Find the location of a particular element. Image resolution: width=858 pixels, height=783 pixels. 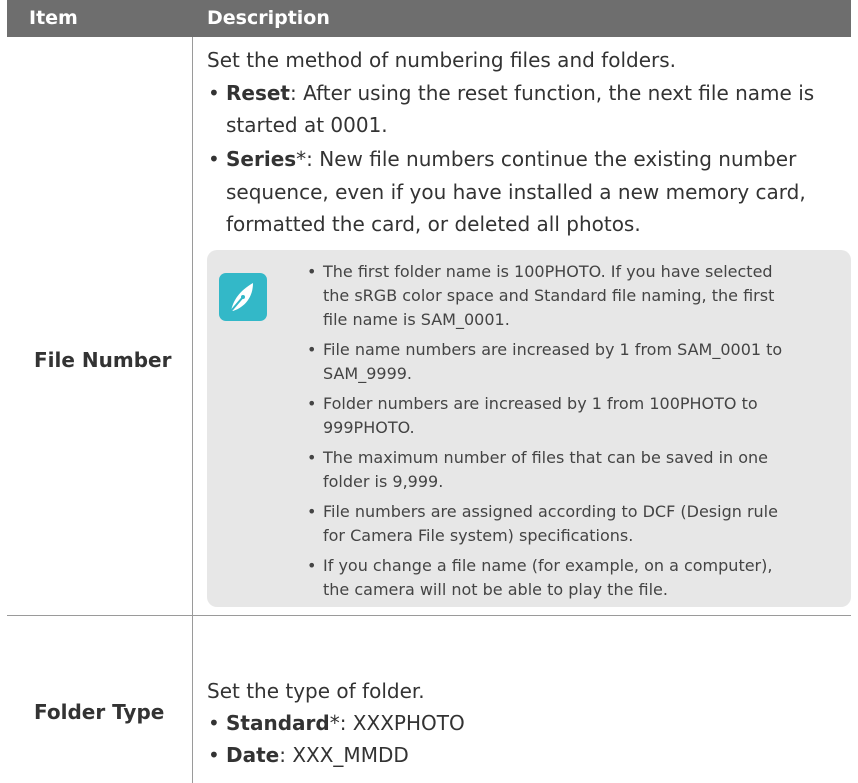

item-file-number: File Number is located at coordinates (103, 360).